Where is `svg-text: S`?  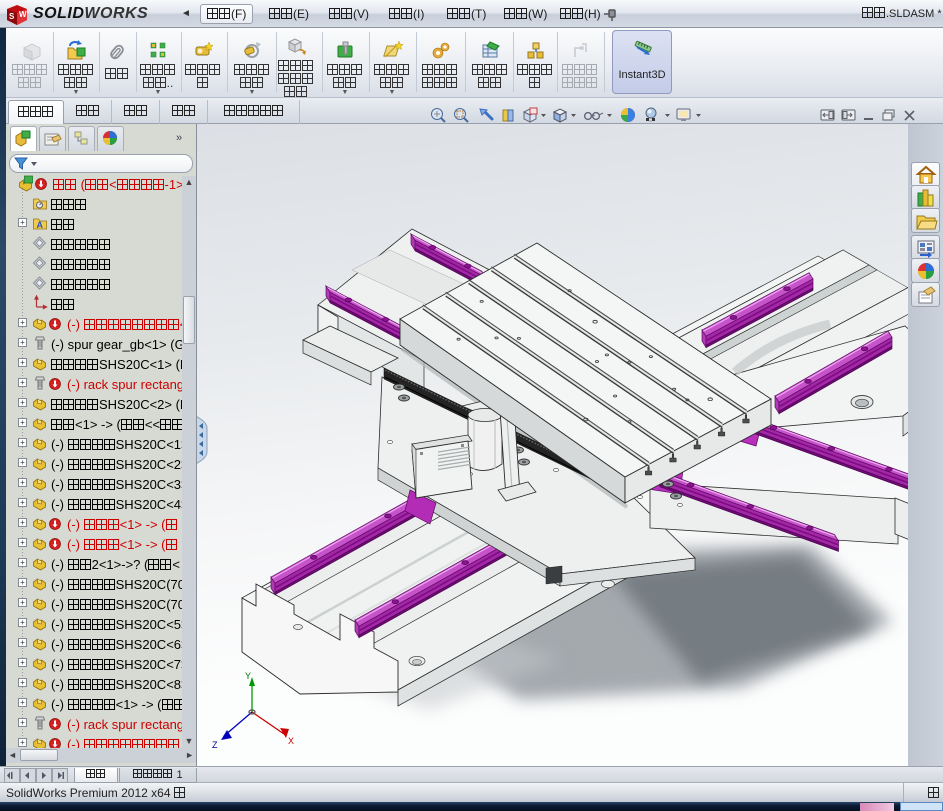 svg-text: S is located at coordinates (12, 16).